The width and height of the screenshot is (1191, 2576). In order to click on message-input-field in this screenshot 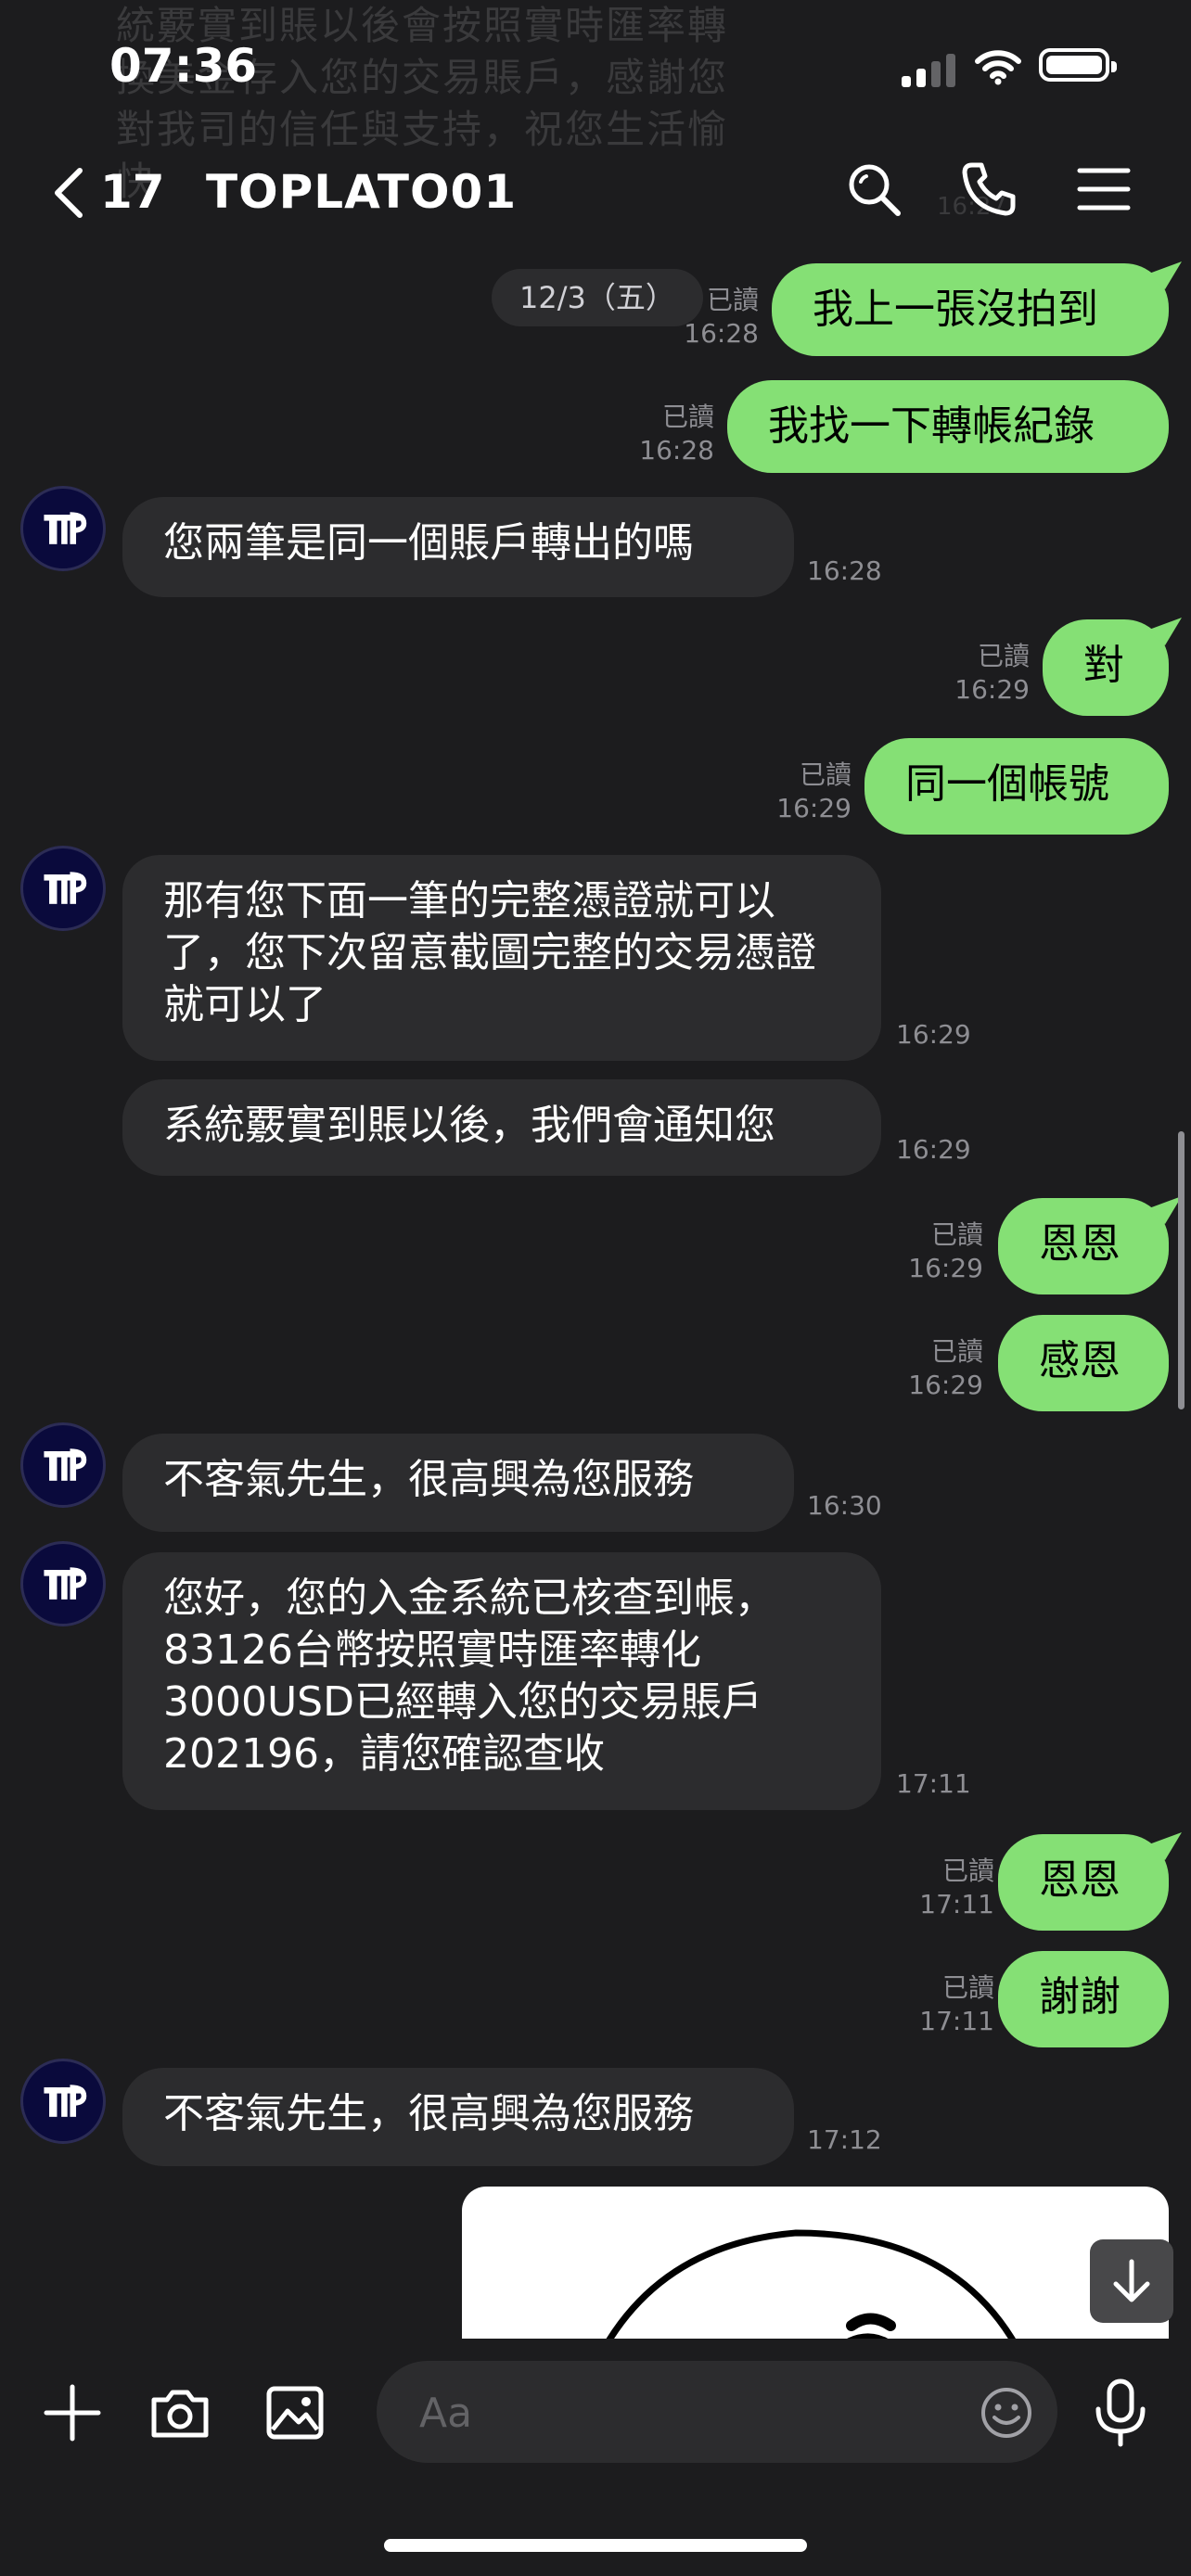, I will do `click(717, 2413)`.